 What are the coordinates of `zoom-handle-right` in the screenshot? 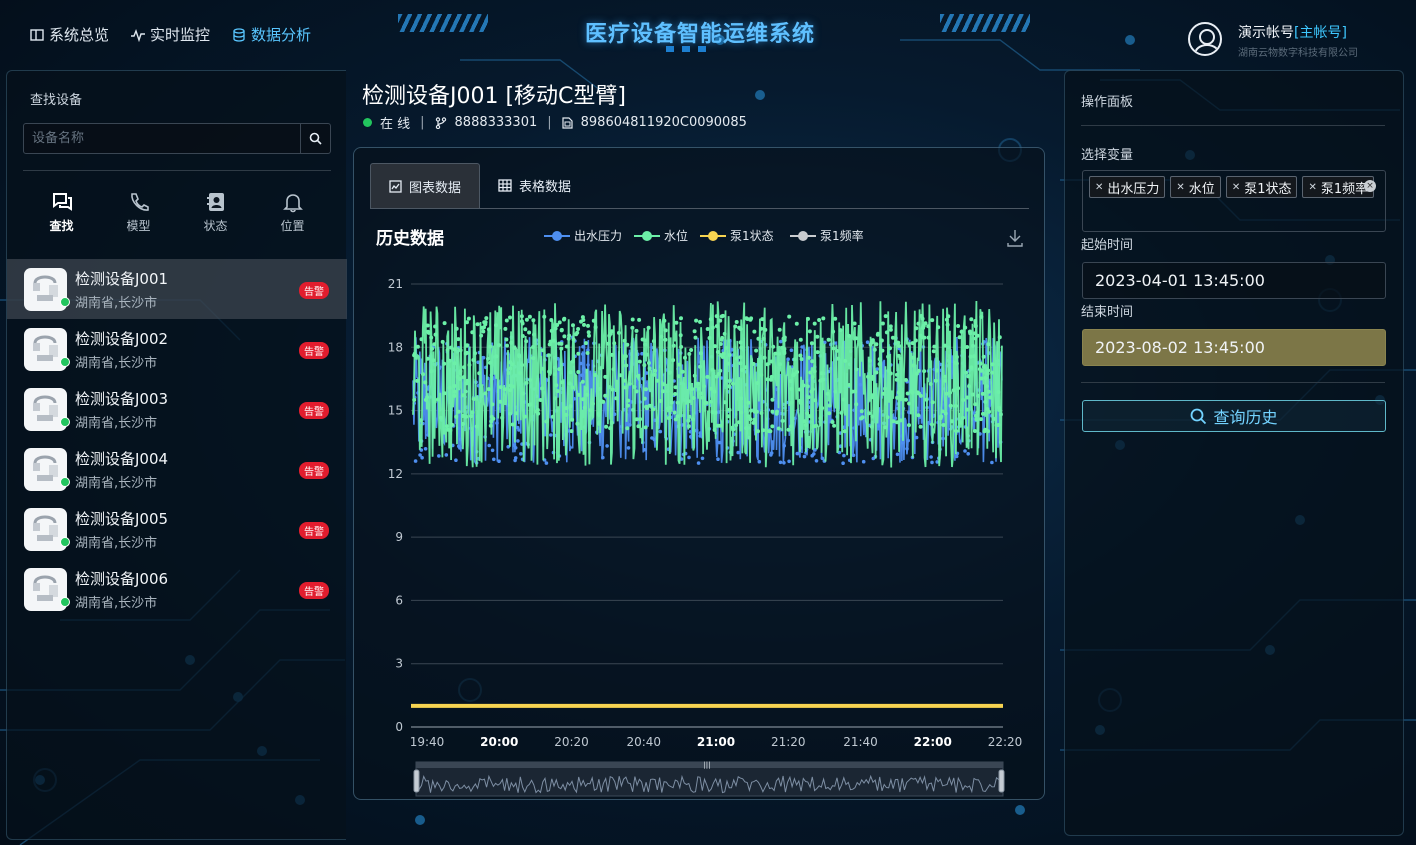 It's located at (1001, 781).